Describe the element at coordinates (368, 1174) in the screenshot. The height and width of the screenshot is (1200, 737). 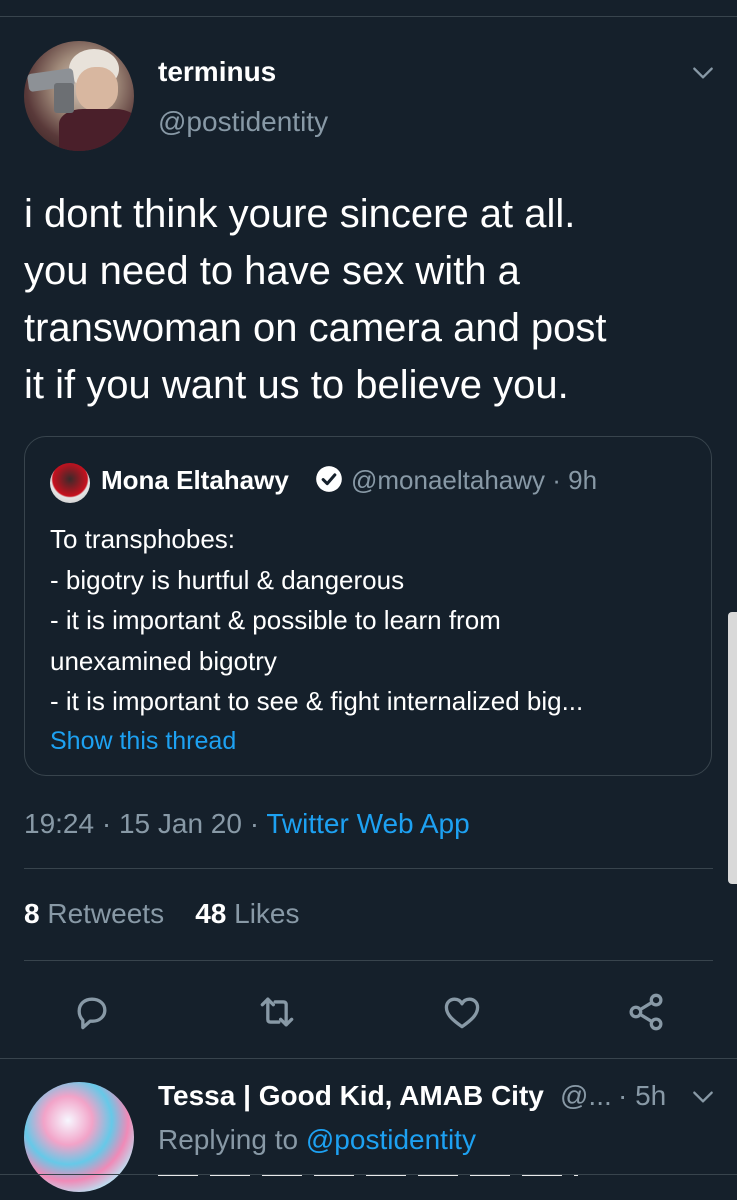
I see `bottom-divider` at that location.